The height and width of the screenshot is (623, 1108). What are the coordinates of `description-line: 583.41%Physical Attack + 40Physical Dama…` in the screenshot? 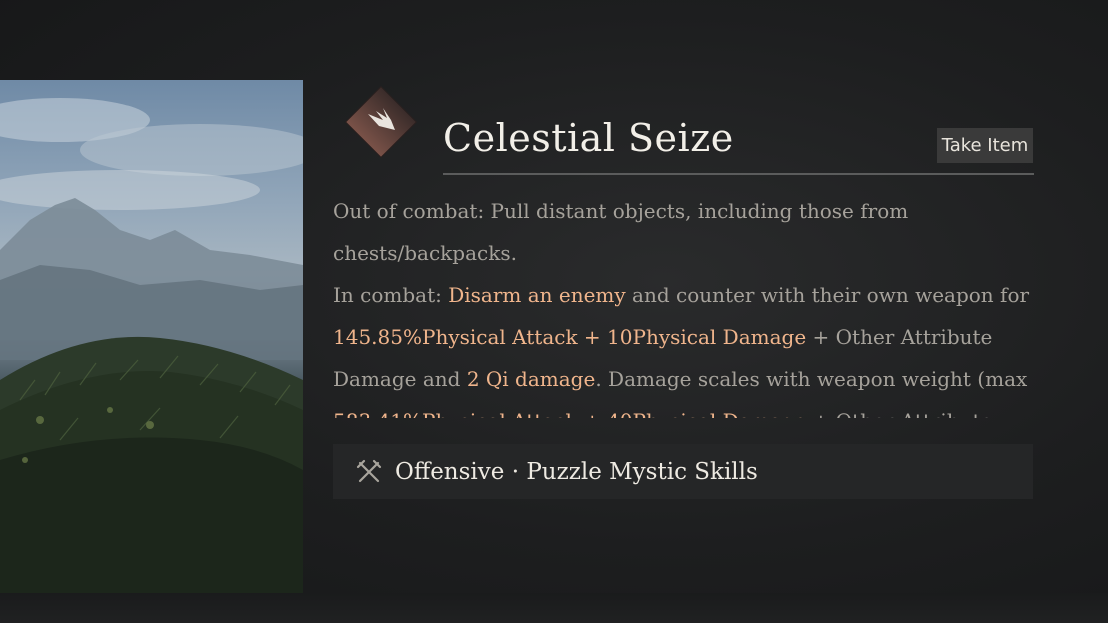 It's located at (683, 409).